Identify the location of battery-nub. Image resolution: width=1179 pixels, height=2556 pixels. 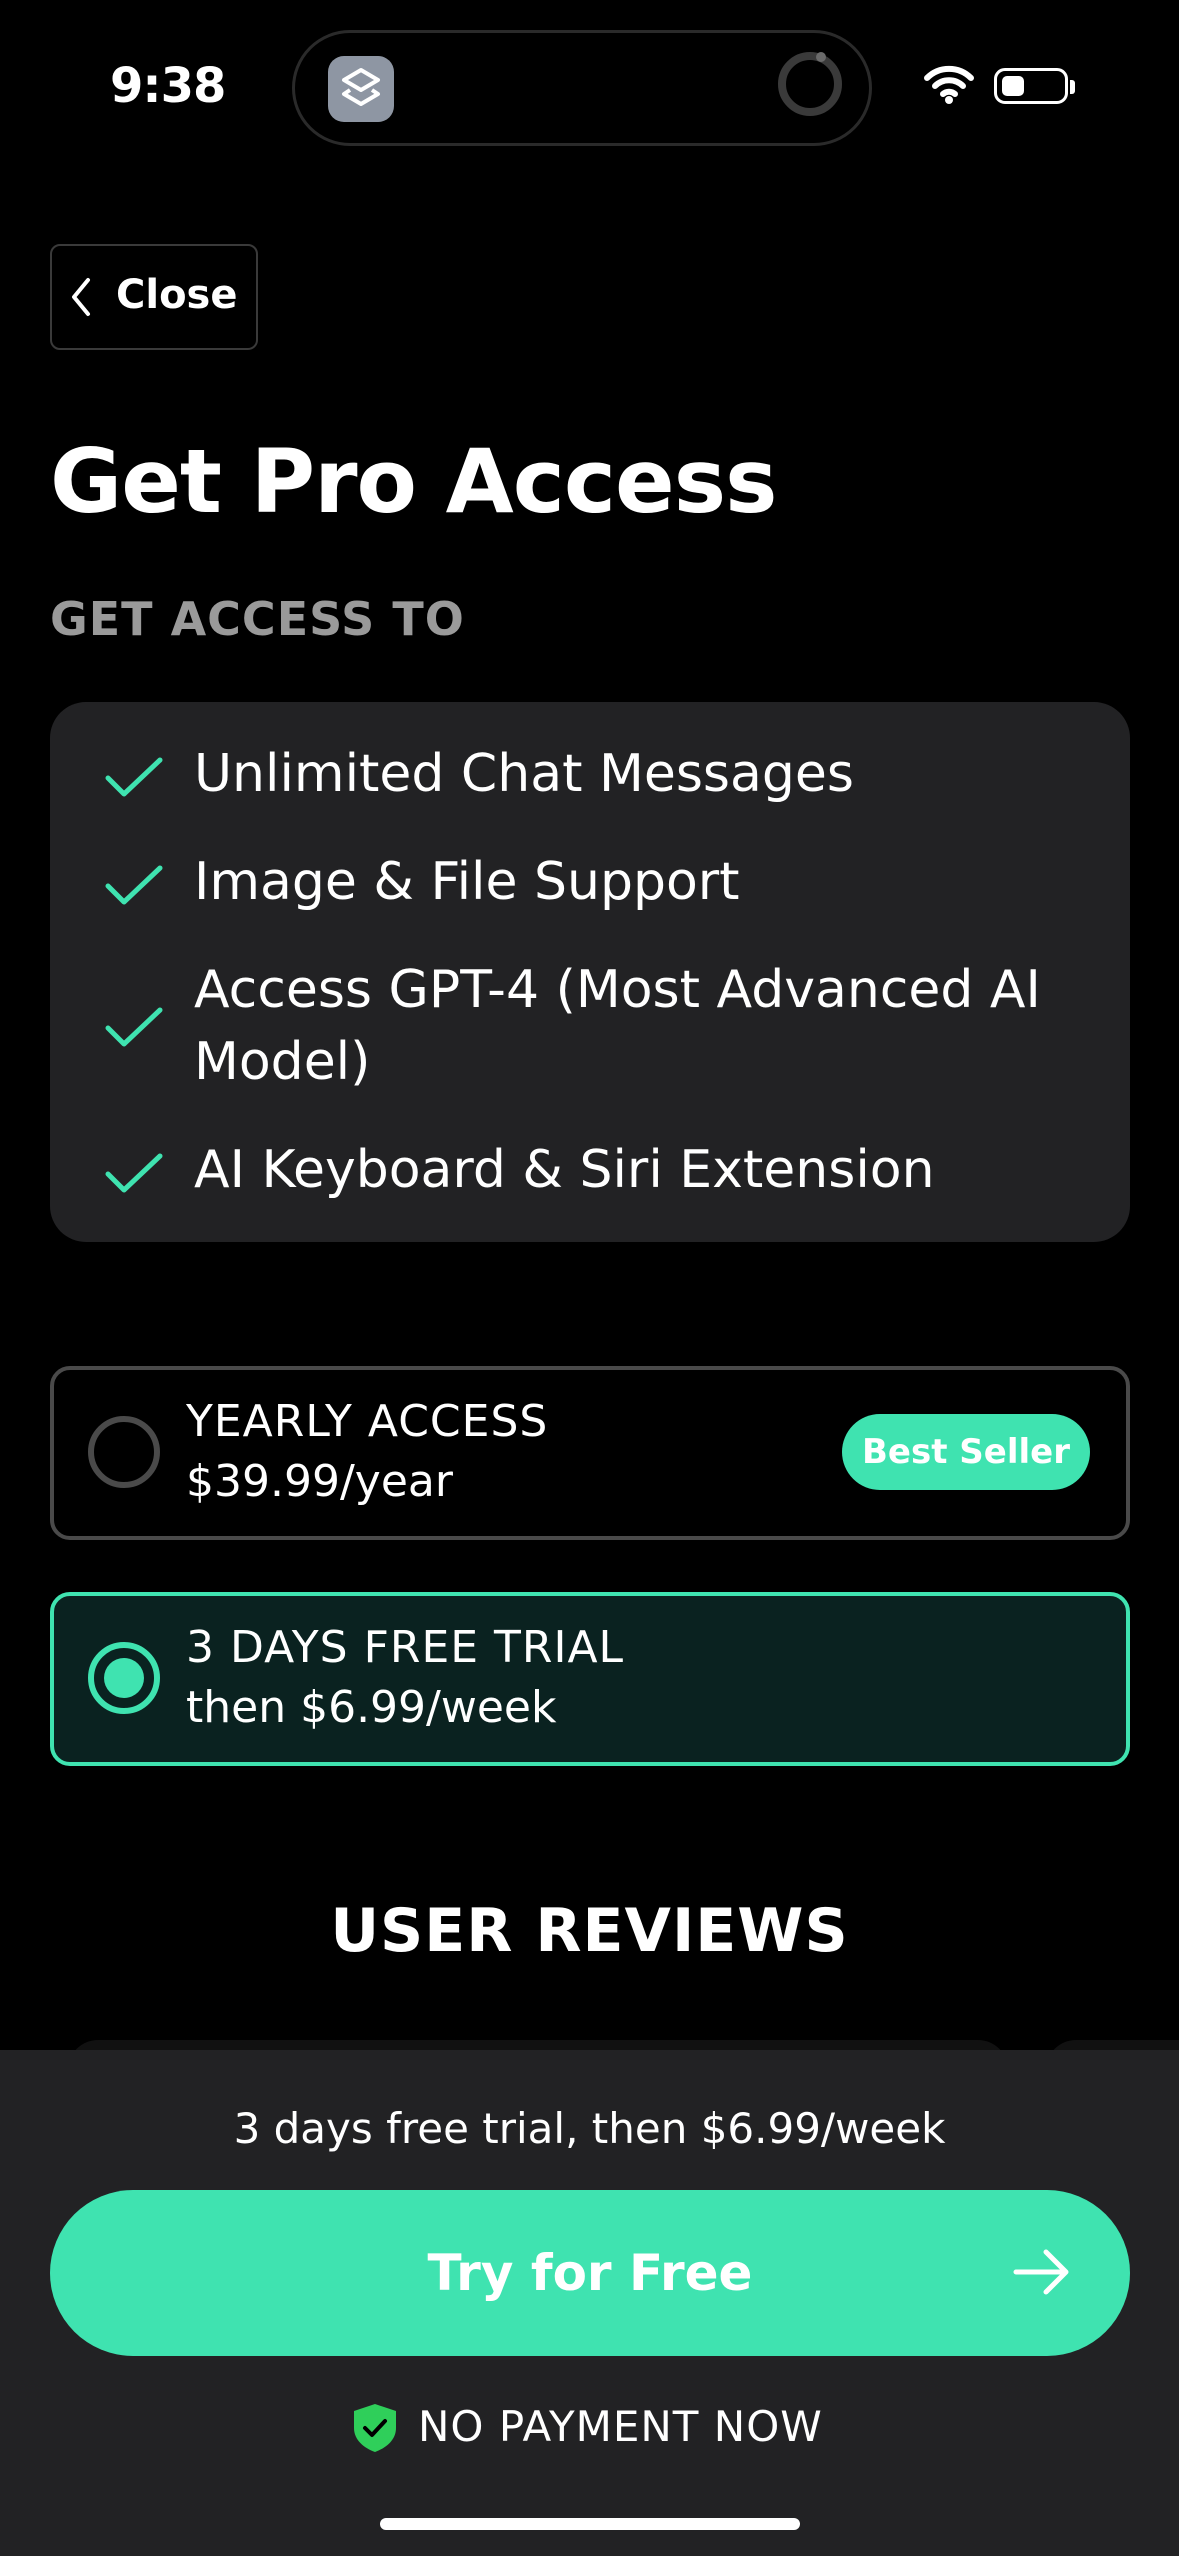
(1072, 87).